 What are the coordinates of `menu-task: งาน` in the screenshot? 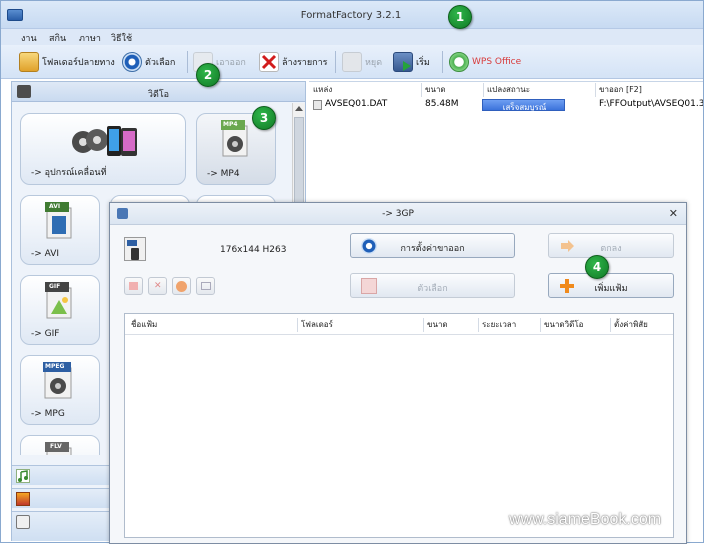 It's located at (29, 38).